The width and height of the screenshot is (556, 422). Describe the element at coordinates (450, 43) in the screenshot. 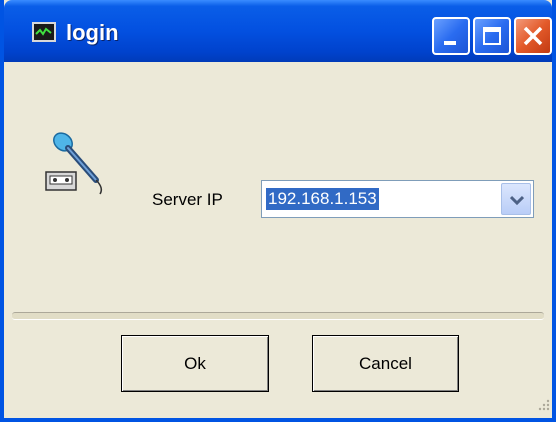

I see `minimize-icon` at that location.